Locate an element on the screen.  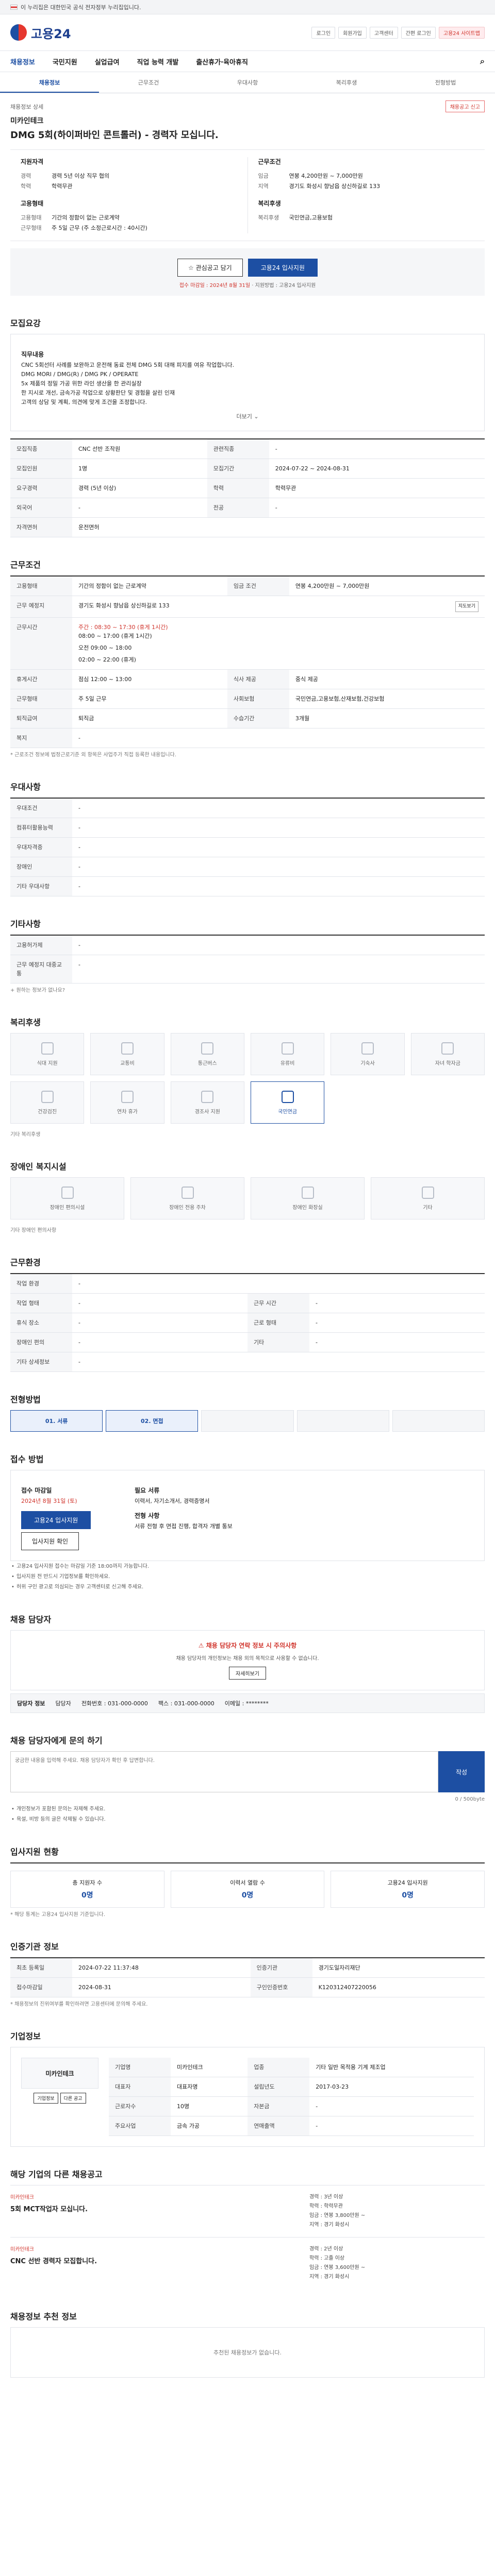
gov-notice: 이 누리집은 대한민국 공식 전자정부 누리집입니다. is located at coordinates (81, 8).